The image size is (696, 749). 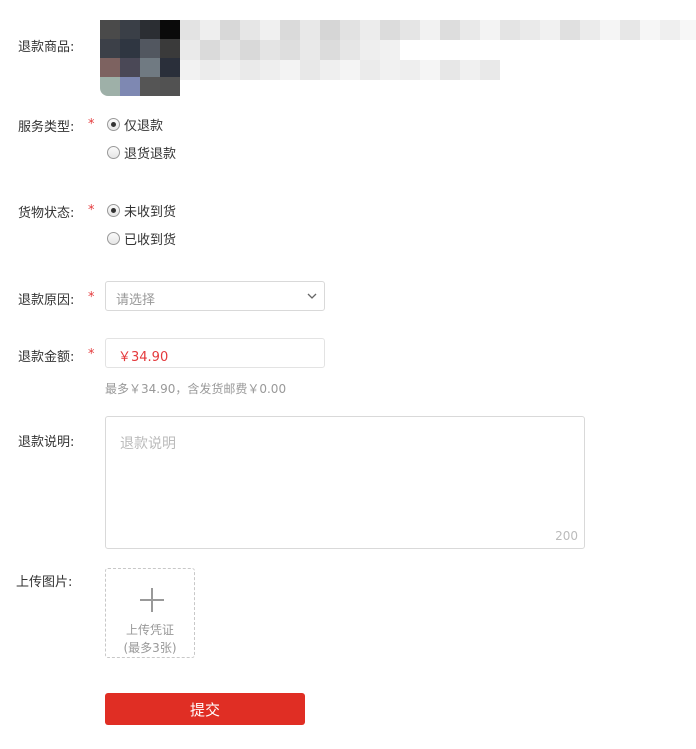 What do you see at coordinates (46, 442) in the screenshot?
I see `refund-description-label: 退款说明:` at bounding box center [46, 442].